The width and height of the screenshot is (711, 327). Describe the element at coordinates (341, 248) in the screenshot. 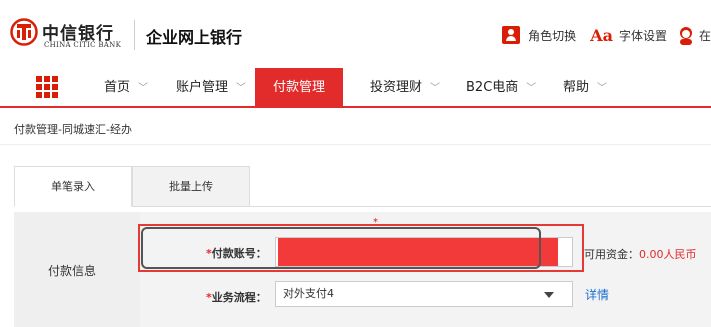

I see `highlight-box-inner` at that location.